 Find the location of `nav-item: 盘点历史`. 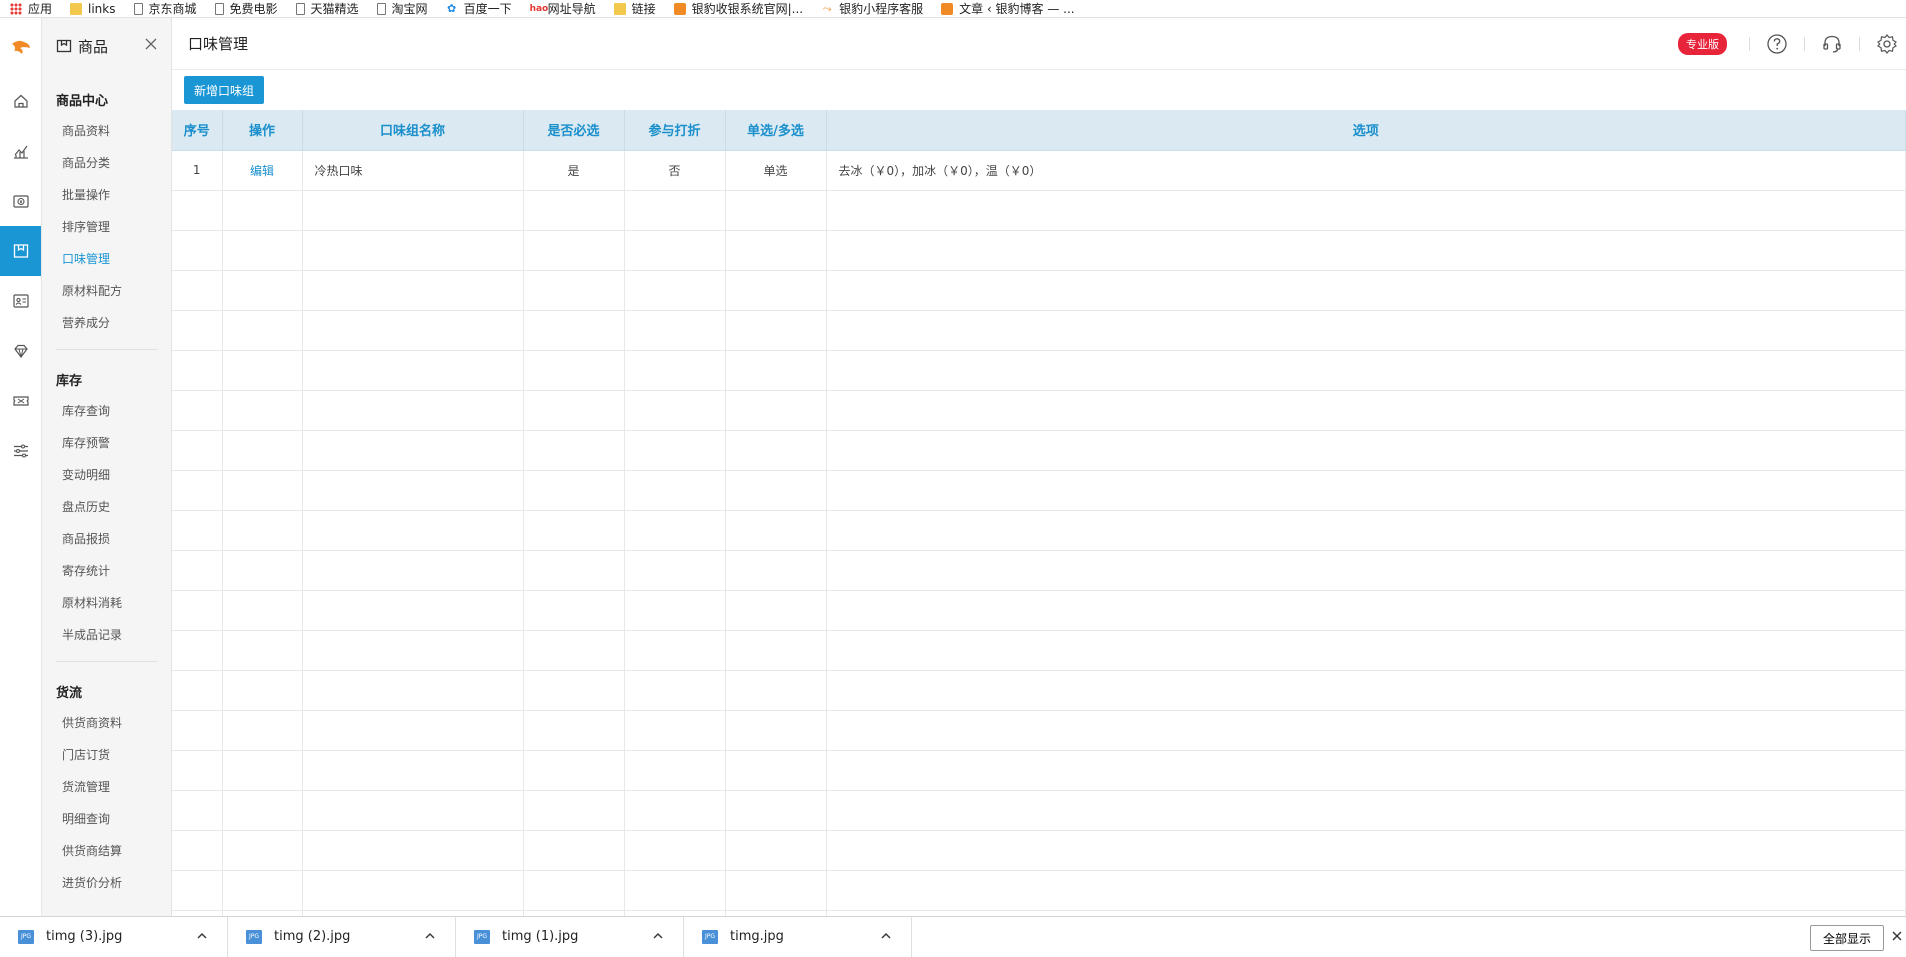

nav-item: 盘点历史 is located at coordinates (106, 507).